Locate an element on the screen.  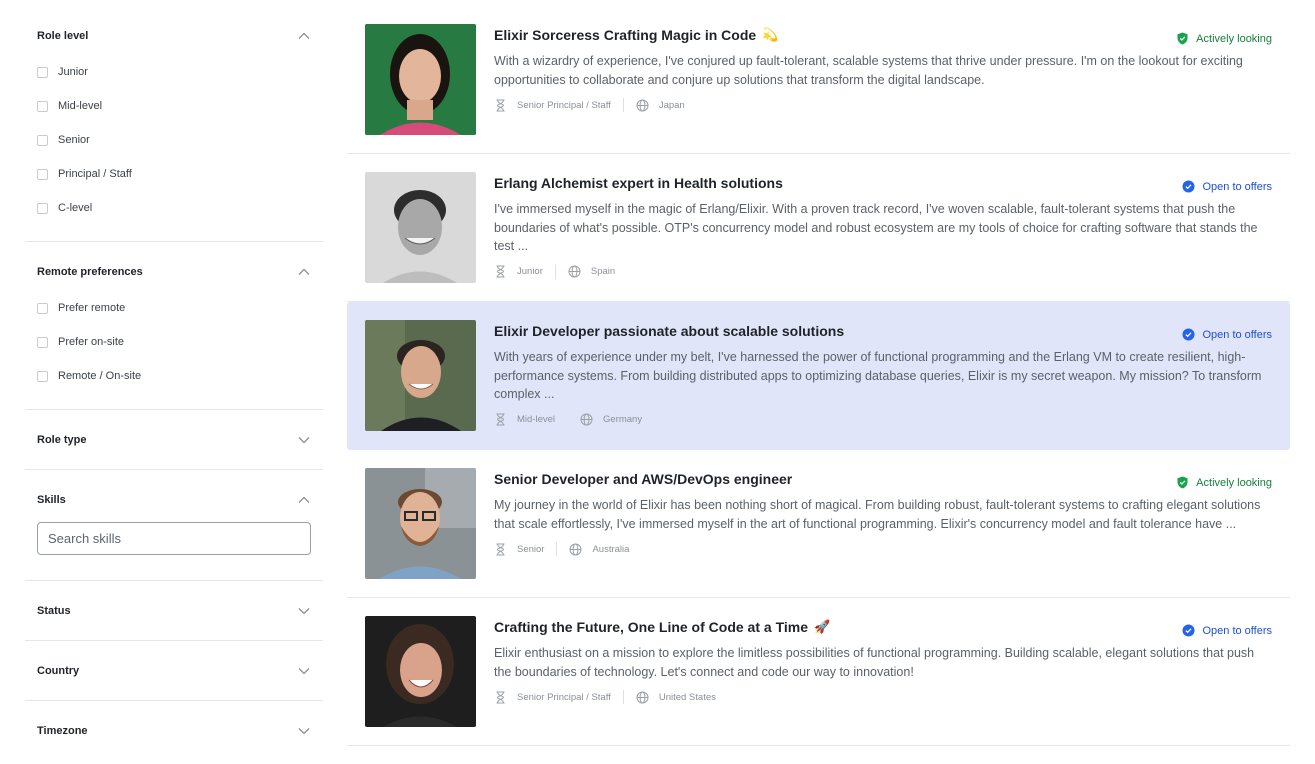
role-type-header: Role type is located at coordinates (174, 439).